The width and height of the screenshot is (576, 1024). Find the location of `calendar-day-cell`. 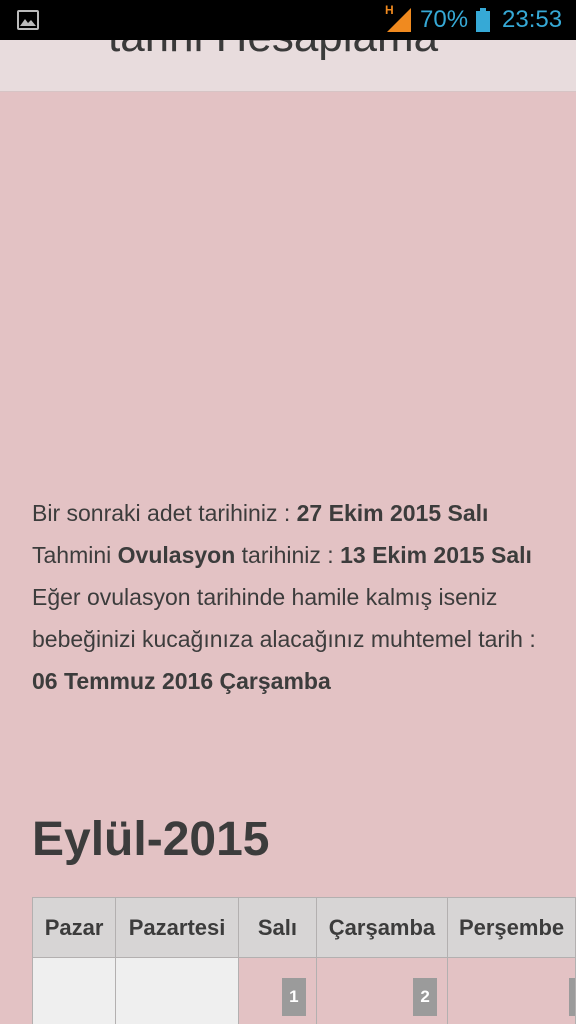

calendar-day-cell is located at coordinates (511, 990).